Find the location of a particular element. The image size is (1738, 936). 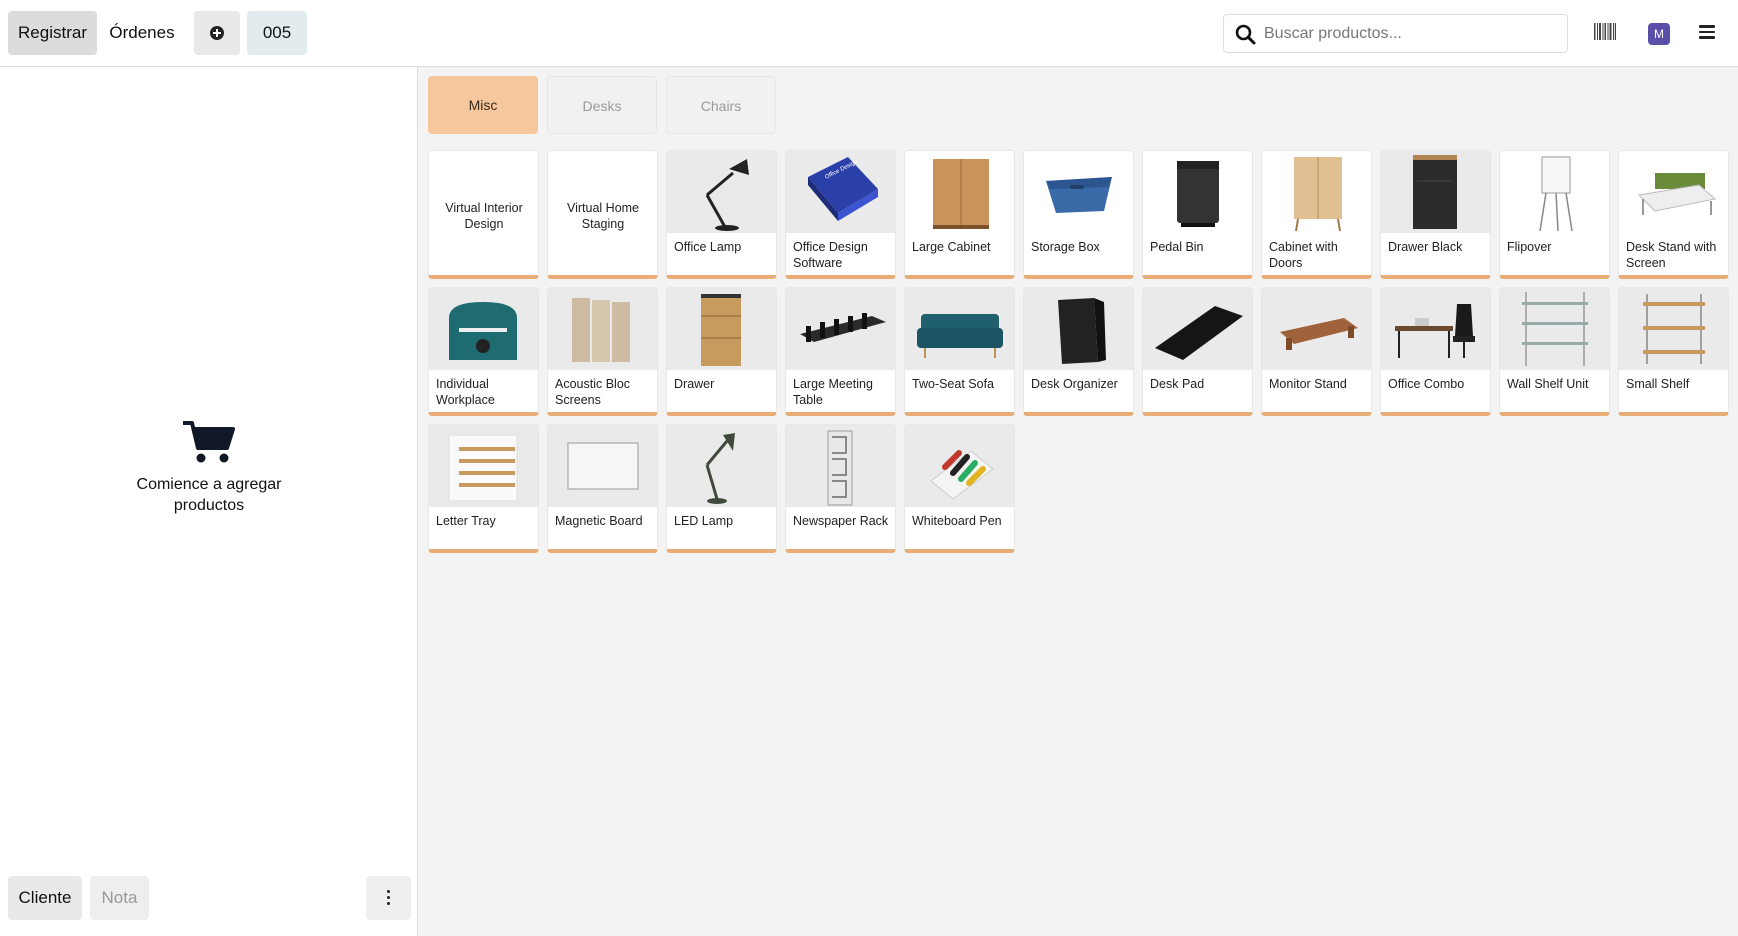

empty-cart-message: Comience a agregar productos is located at coordinates (209, 495).